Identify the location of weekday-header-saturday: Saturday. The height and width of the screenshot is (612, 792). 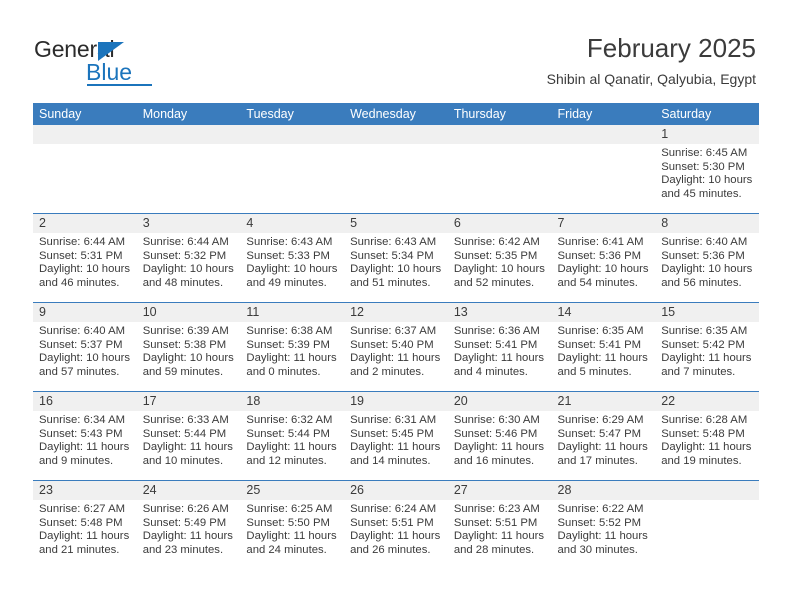
(707, 114).